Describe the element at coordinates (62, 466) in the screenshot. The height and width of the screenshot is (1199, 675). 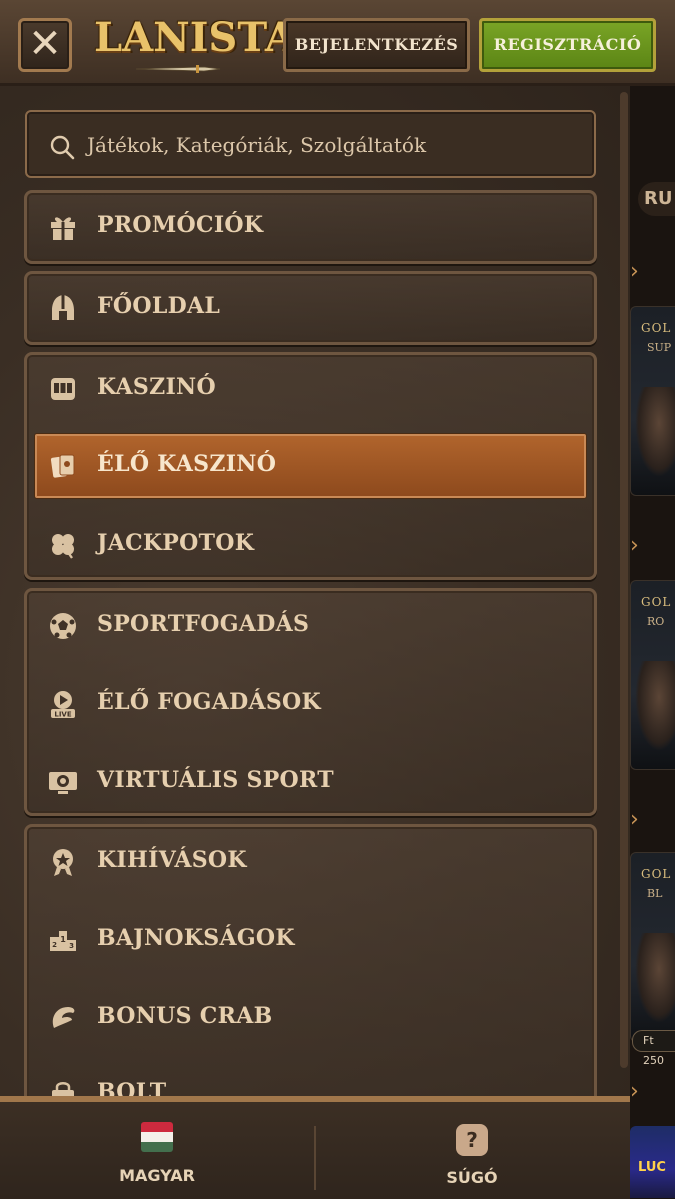
I see `cards-icon` at that location.